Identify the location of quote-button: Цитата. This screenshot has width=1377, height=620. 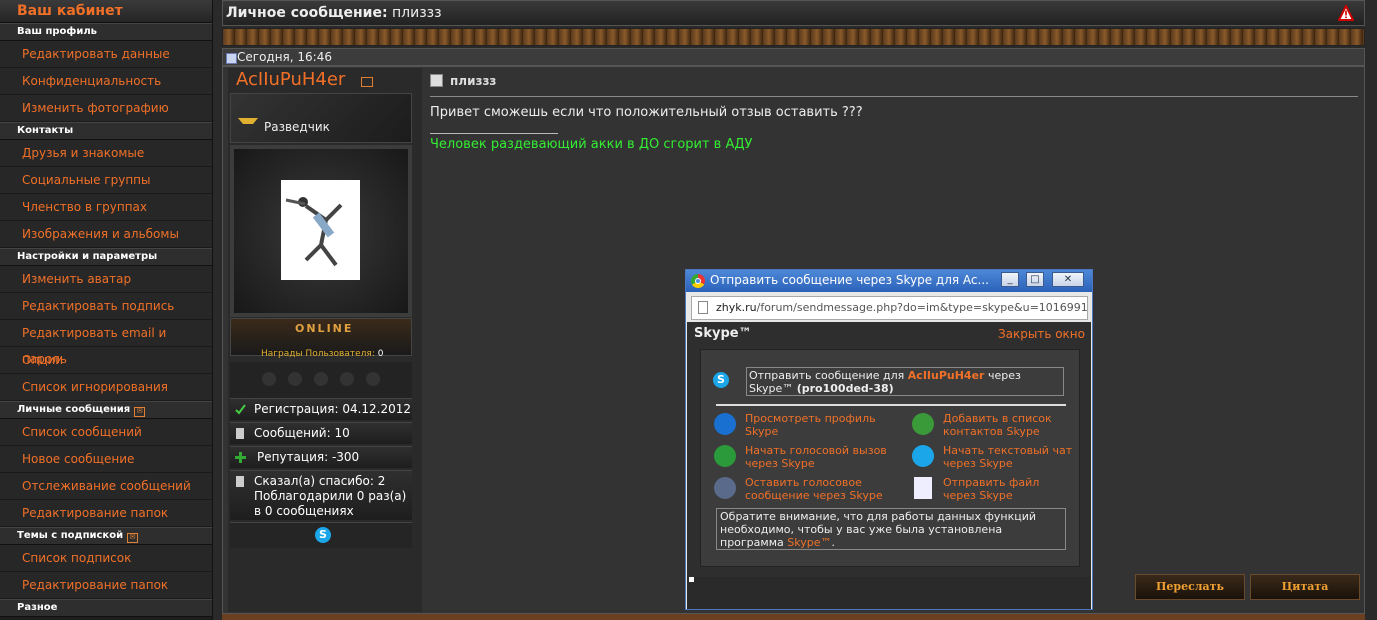
(1305, 587).